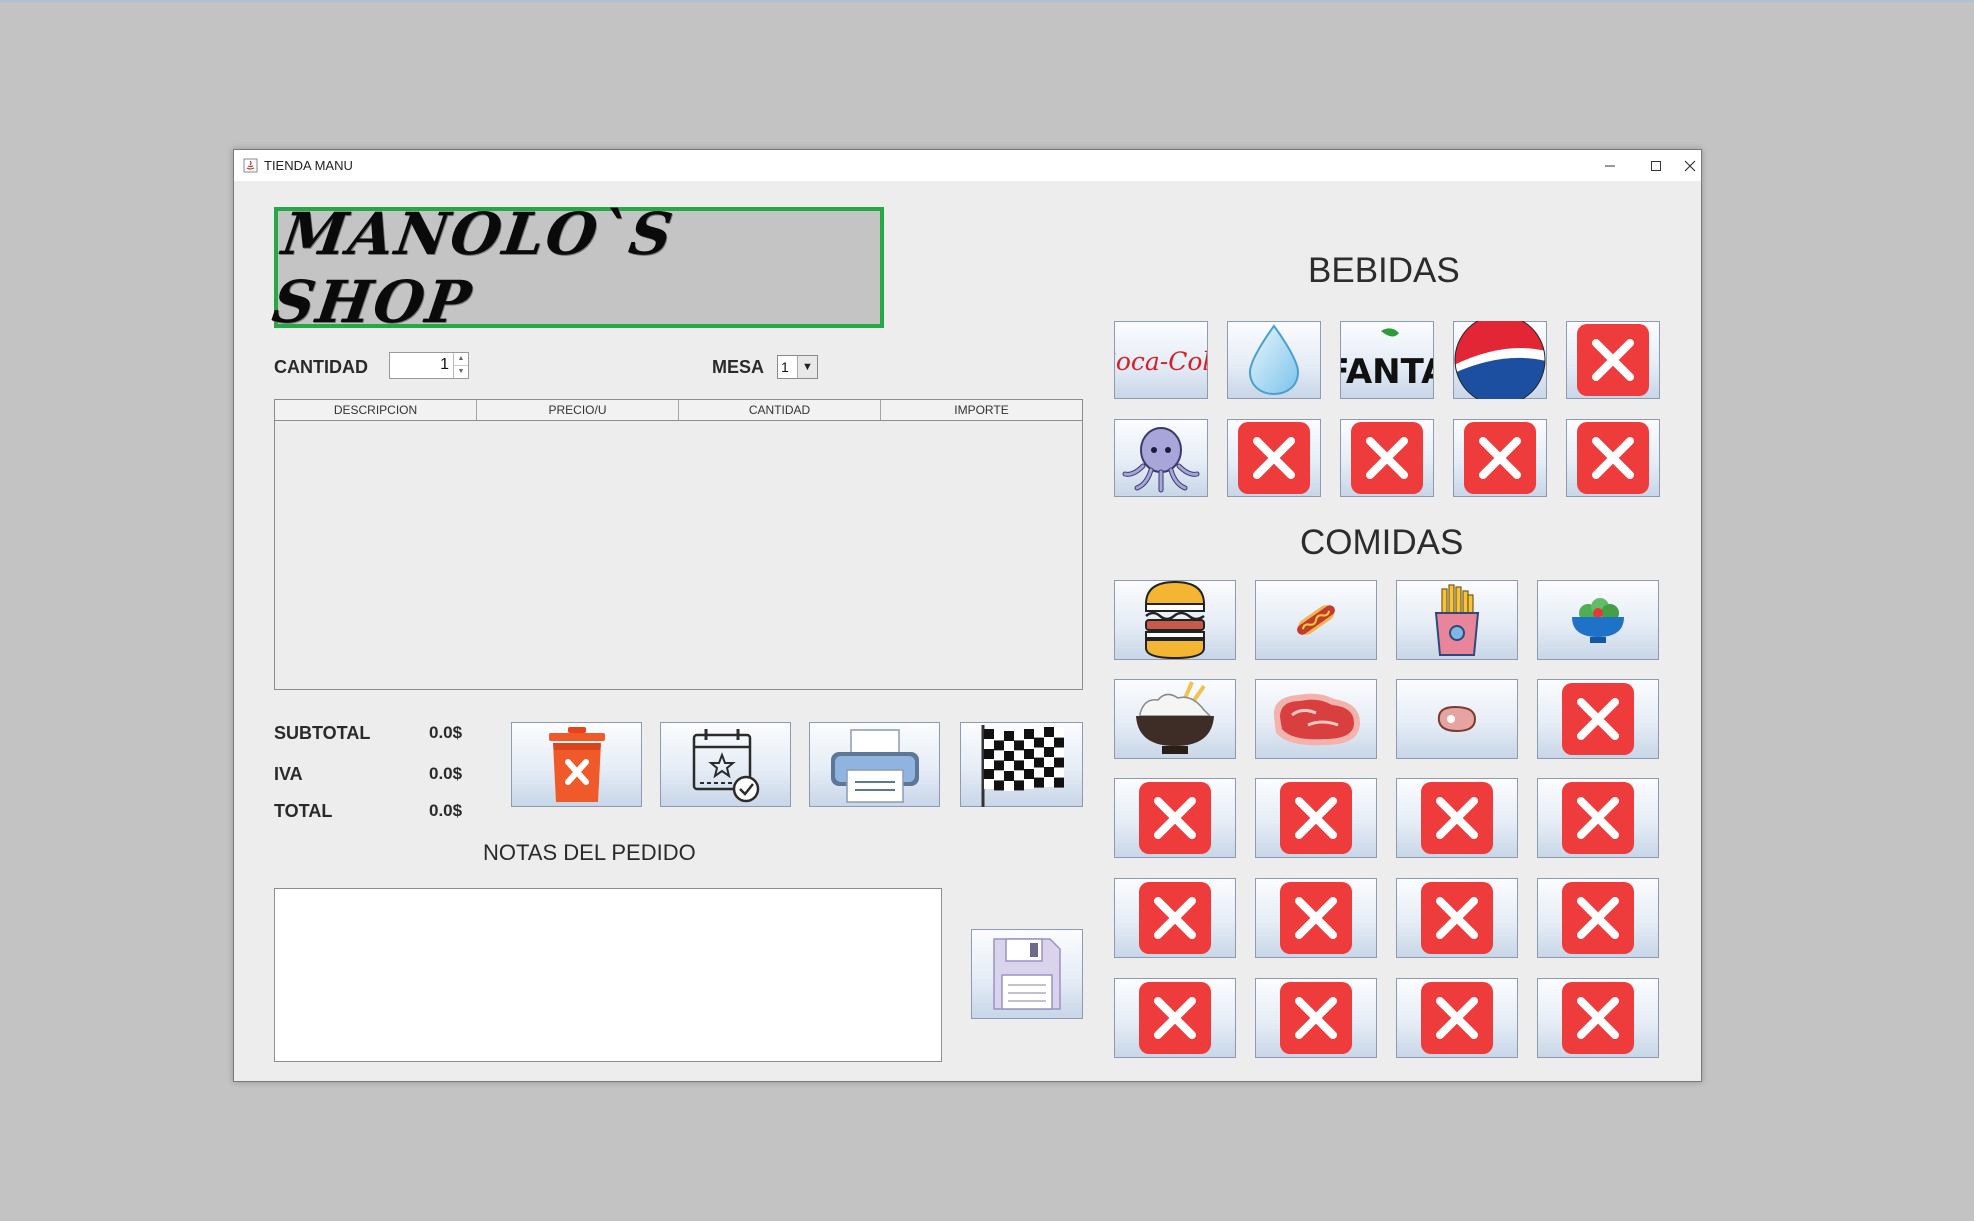 The width and height of the screenshot is (1974, 1221). I want to click on schedule-button, so click(725, 764).